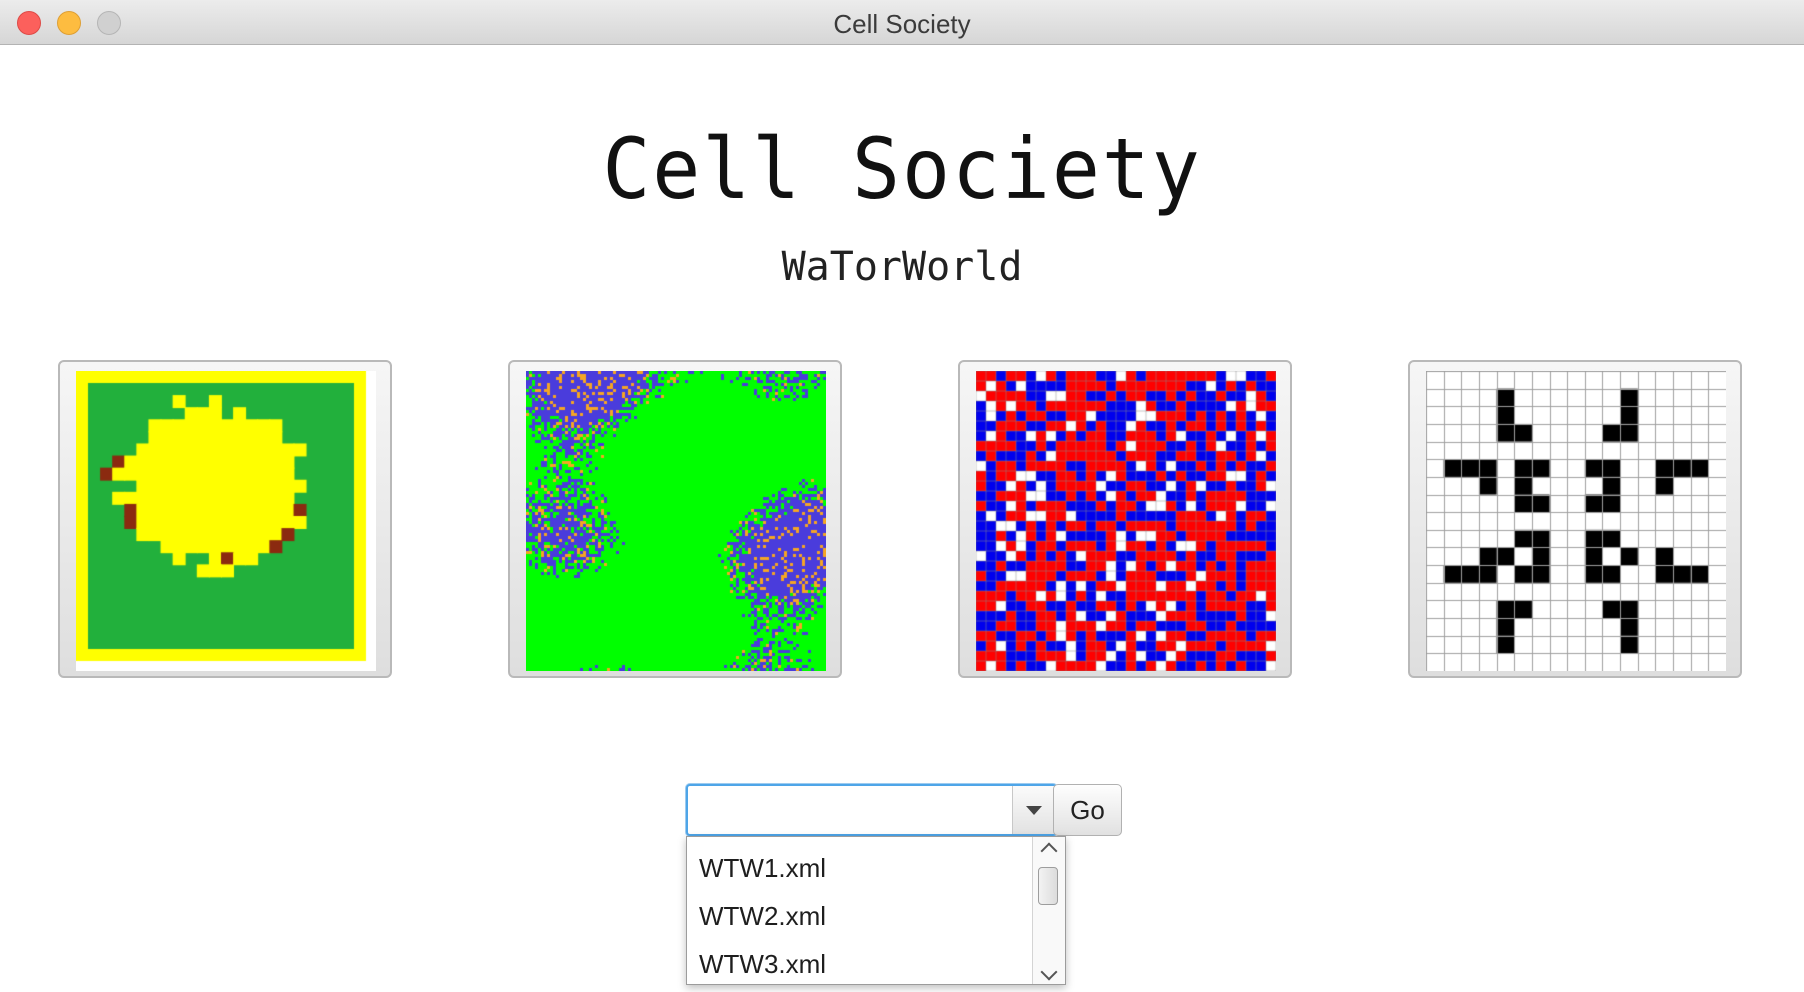  Describe the element at coordinates (1048, 886) in the screenshot. I see `scroll-thumb` at that location.